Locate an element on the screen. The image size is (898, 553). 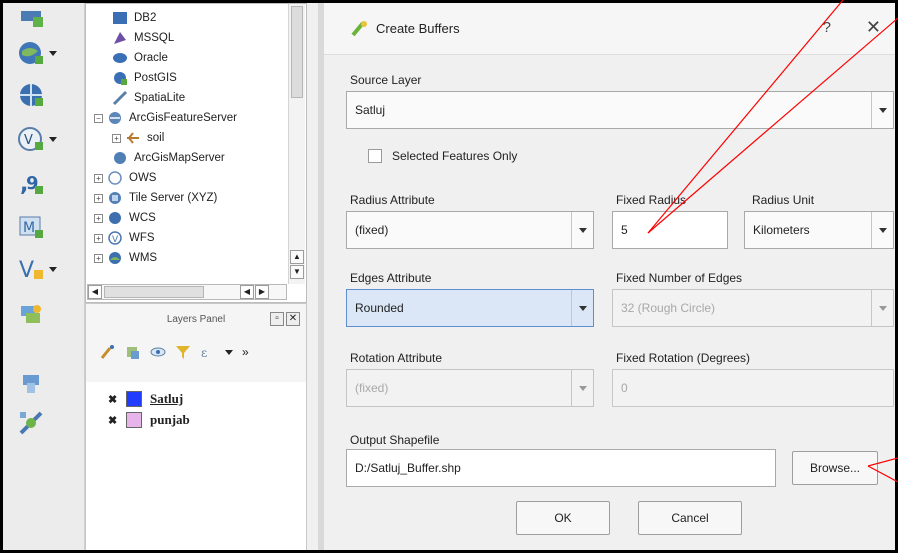
help-icon: ? is located at coordinates (827, 27).